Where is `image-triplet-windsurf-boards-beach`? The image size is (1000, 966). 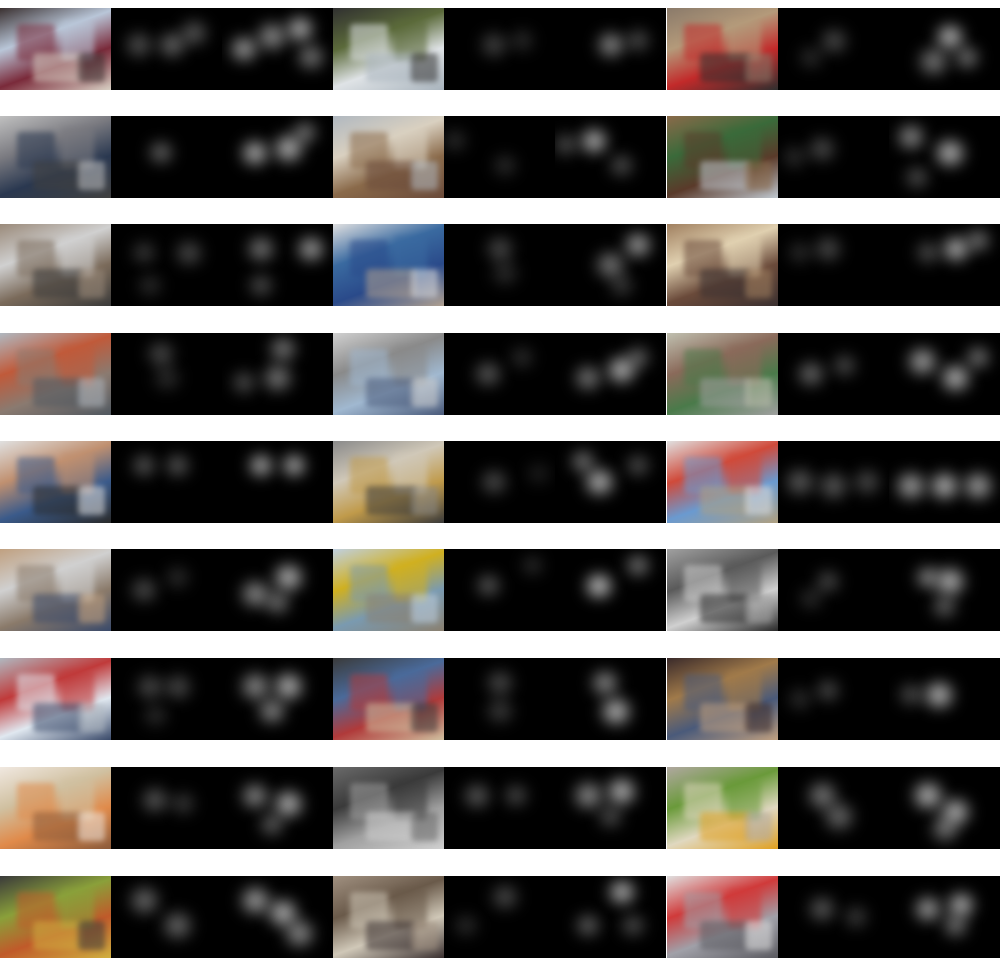
image-triplet-windsurf-boards-beach is located at coordinates (833, 482).